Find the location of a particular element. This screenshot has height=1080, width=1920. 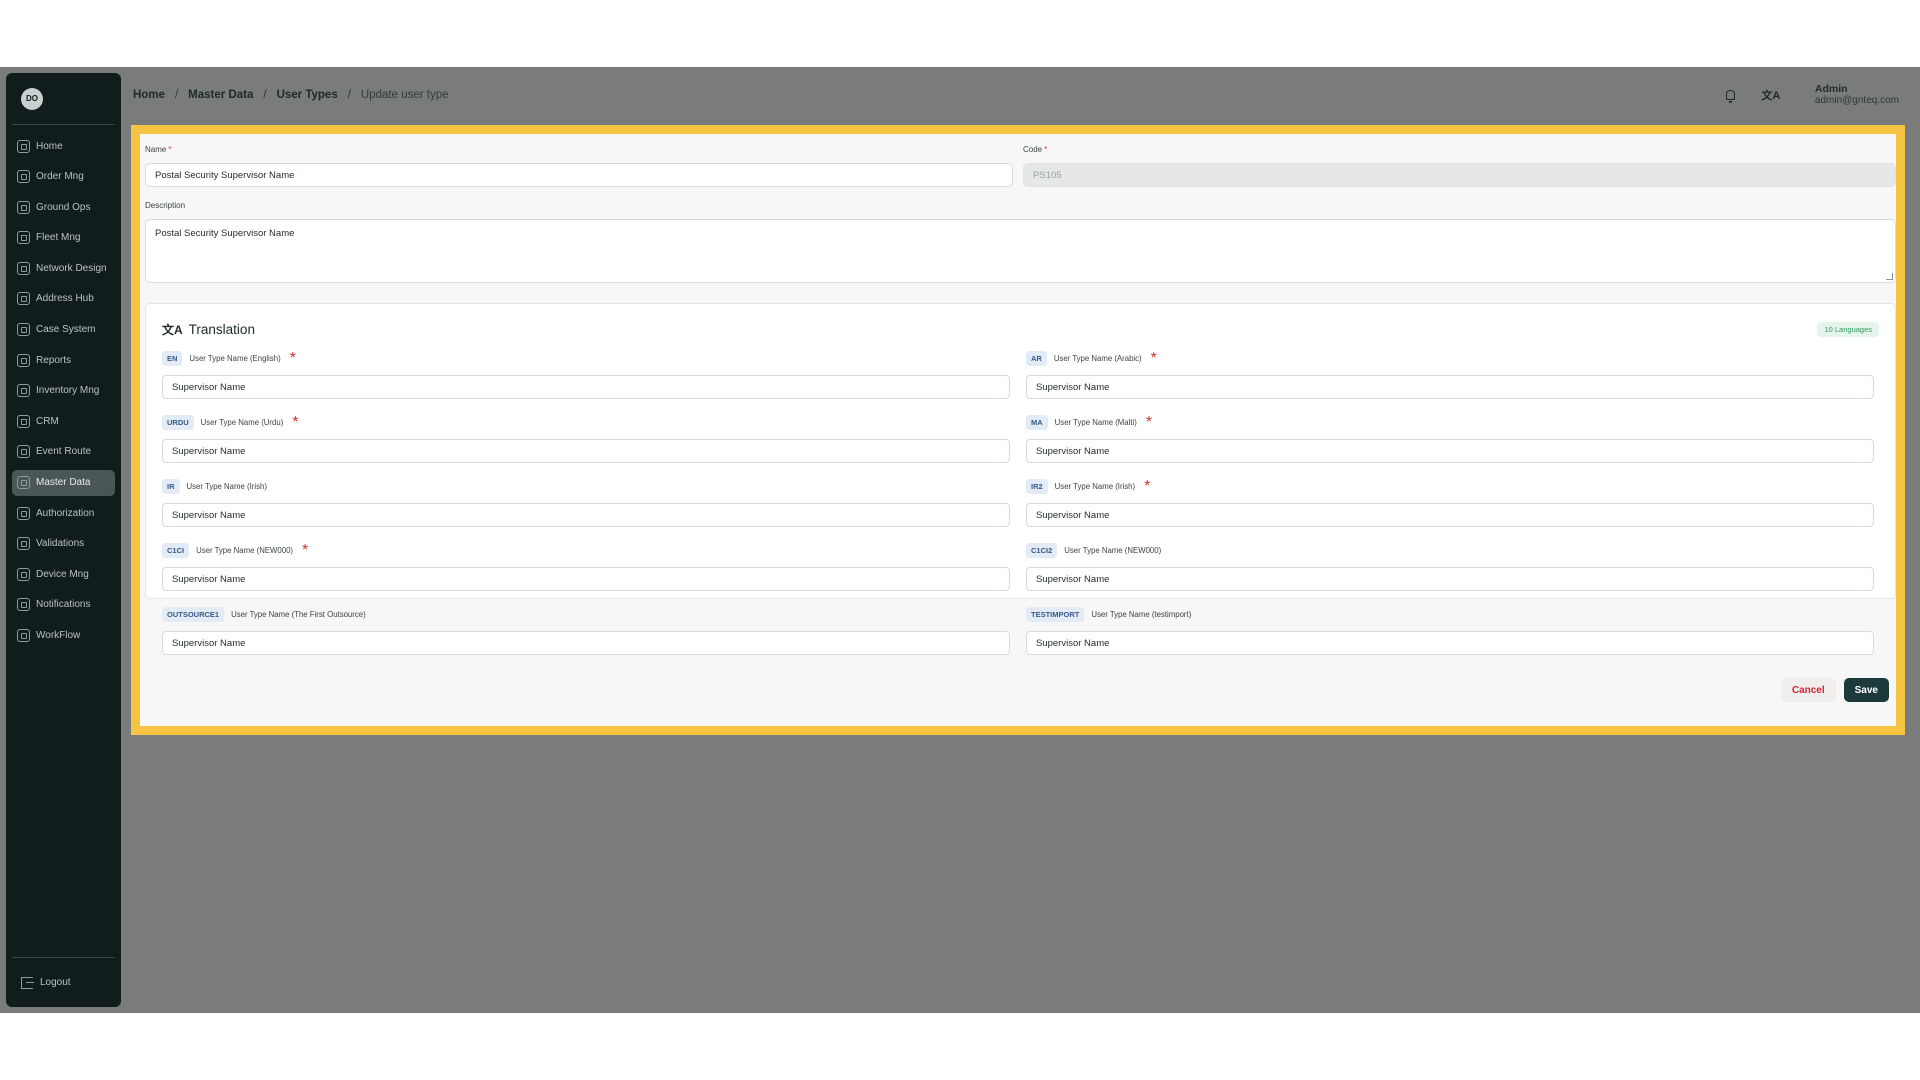

sidebar-item-network-design: Network Design is located at coordinates (63, 268).